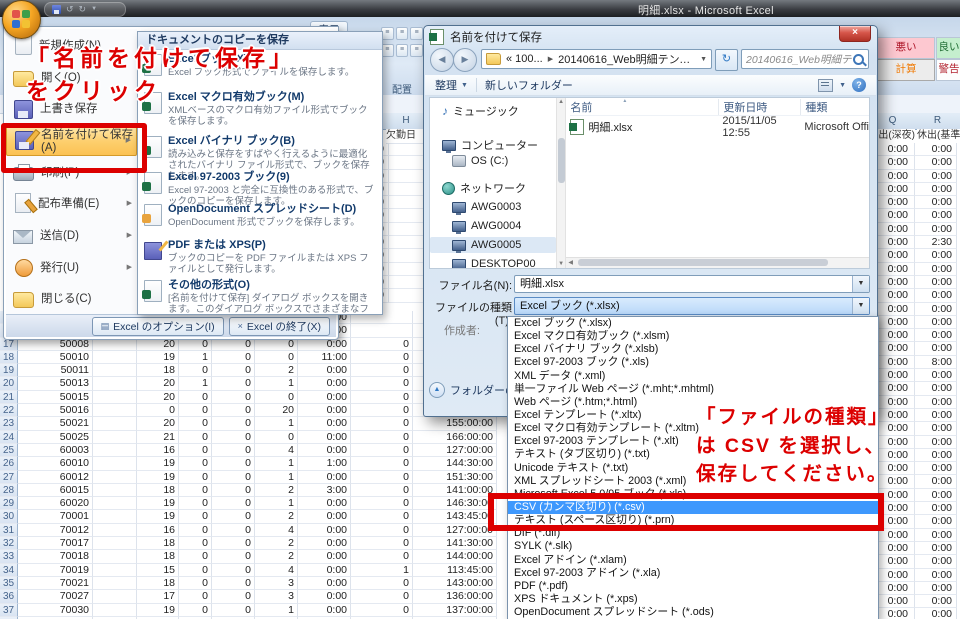 Image resolution: width=960 pixels, height=619 pixels. I want to click on column-letter-h: H, so click(406, 121).